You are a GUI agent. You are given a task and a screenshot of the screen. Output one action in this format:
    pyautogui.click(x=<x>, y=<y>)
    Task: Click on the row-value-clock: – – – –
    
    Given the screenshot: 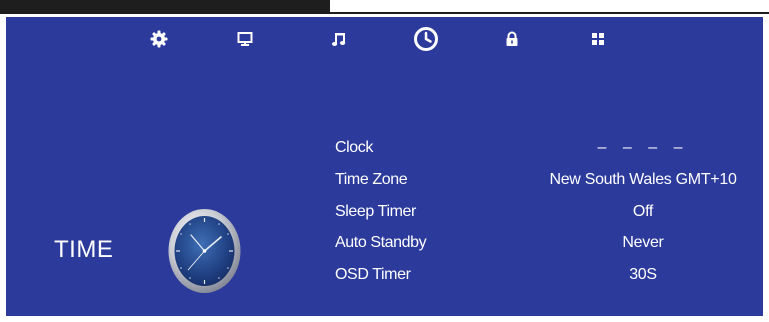 What is the action you would take?
    pyautogui.click(x=643, y=147)
    